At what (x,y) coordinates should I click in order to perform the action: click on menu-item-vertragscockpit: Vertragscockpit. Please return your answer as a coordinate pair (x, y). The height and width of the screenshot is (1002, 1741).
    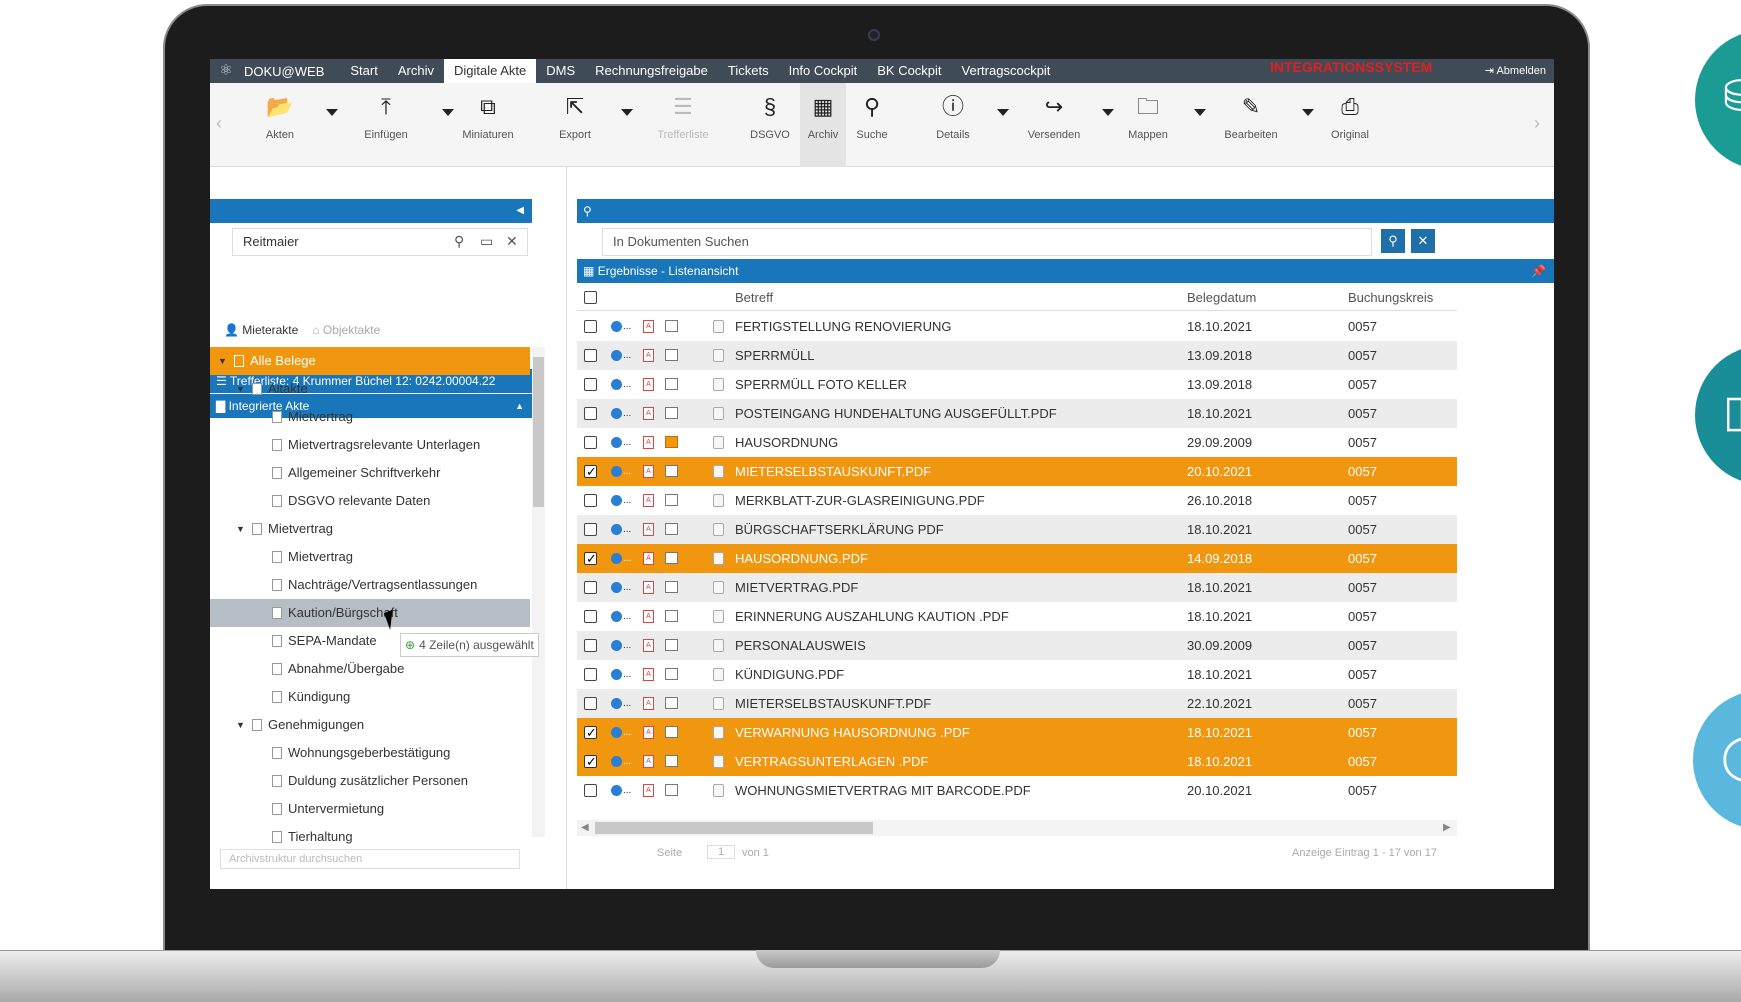
    Looking at the image, I should click on (1006, 71).